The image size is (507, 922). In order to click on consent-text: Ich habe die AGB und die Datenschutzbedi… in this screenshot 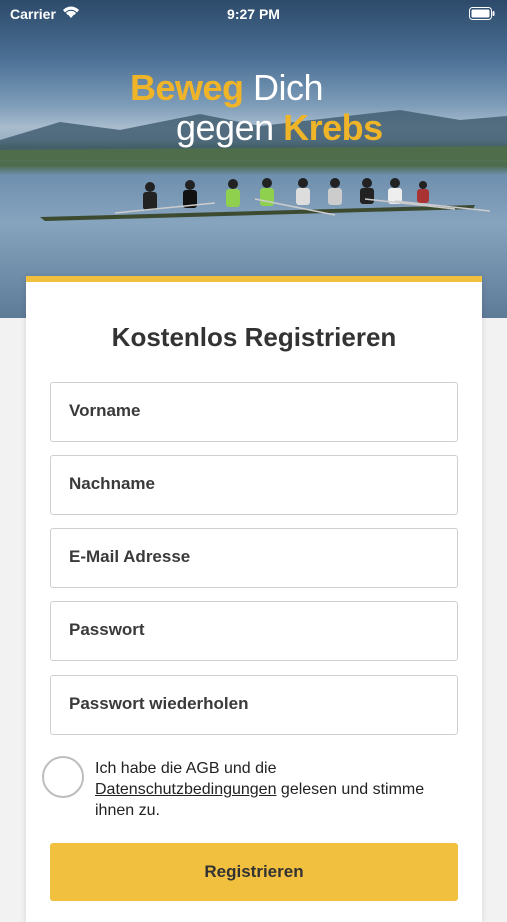, I will do `click(260, 789)`.